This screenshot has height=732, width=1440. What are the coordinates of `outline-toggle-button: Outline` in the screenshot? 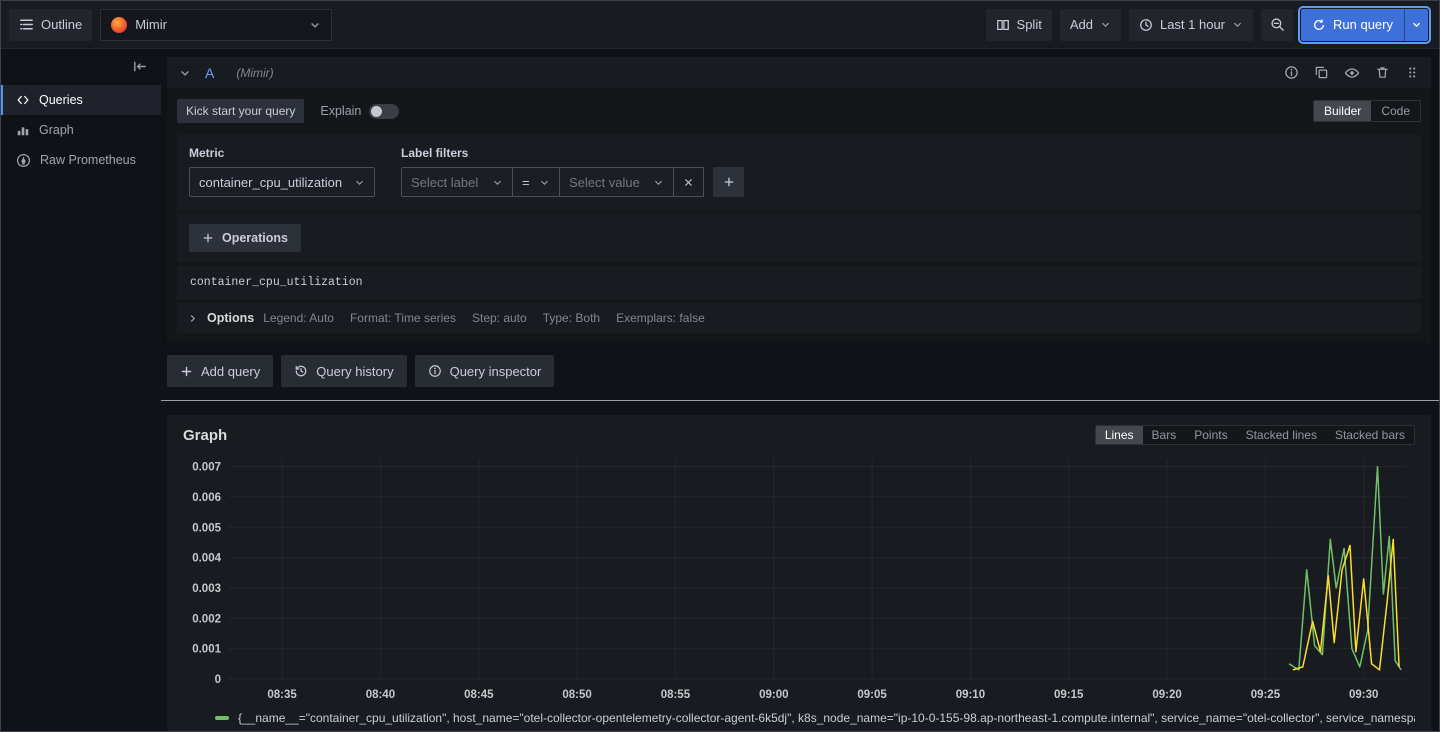 It's located at (51, 24).